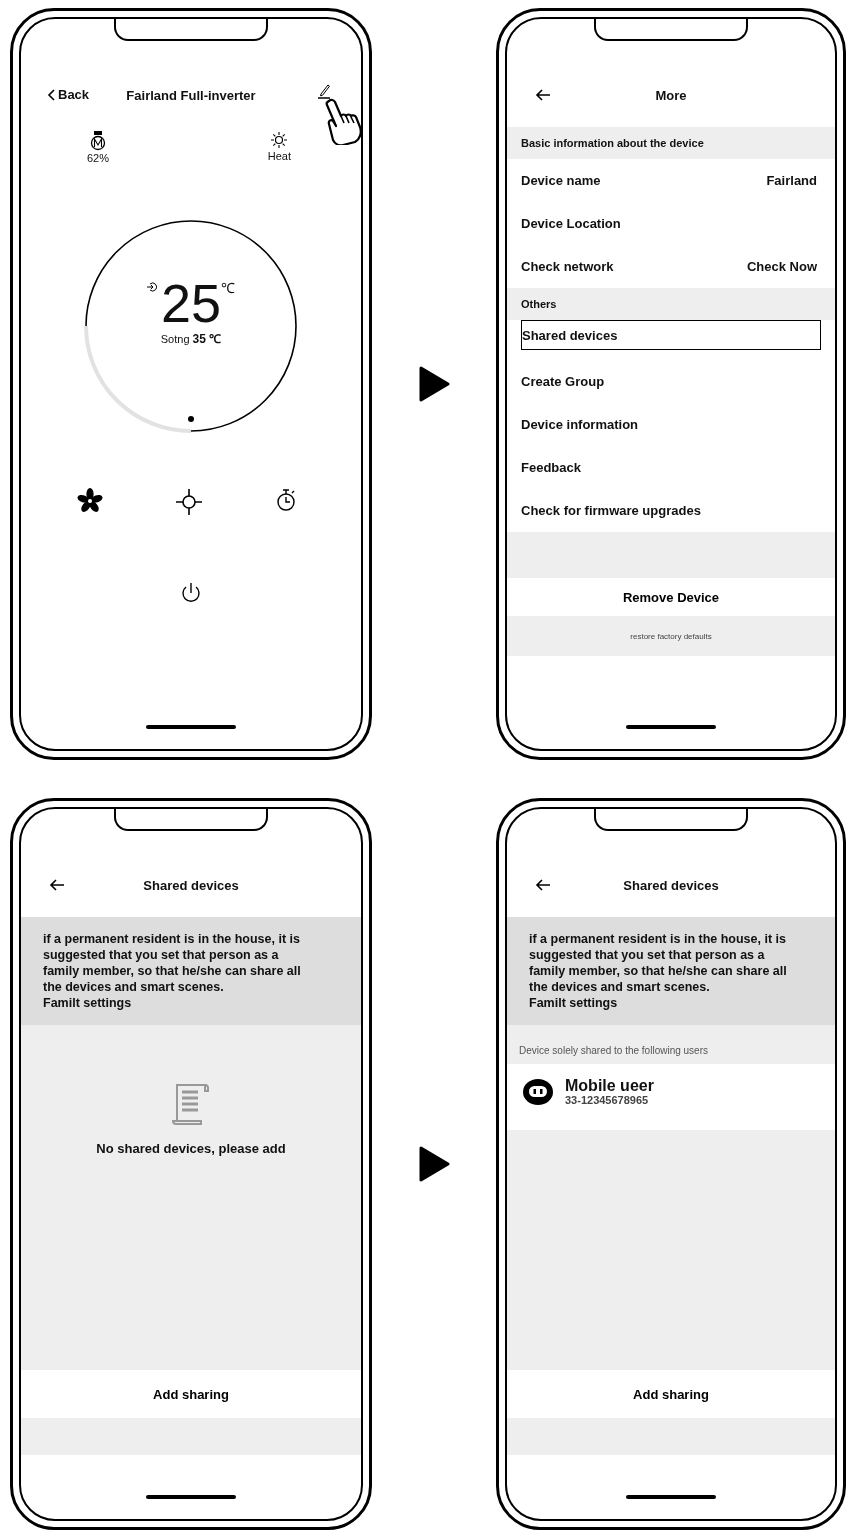  Describe the element at coordinates (671, 636) in the screenshot. I see `restore-defaults-link: restore factory defaults` at that location.